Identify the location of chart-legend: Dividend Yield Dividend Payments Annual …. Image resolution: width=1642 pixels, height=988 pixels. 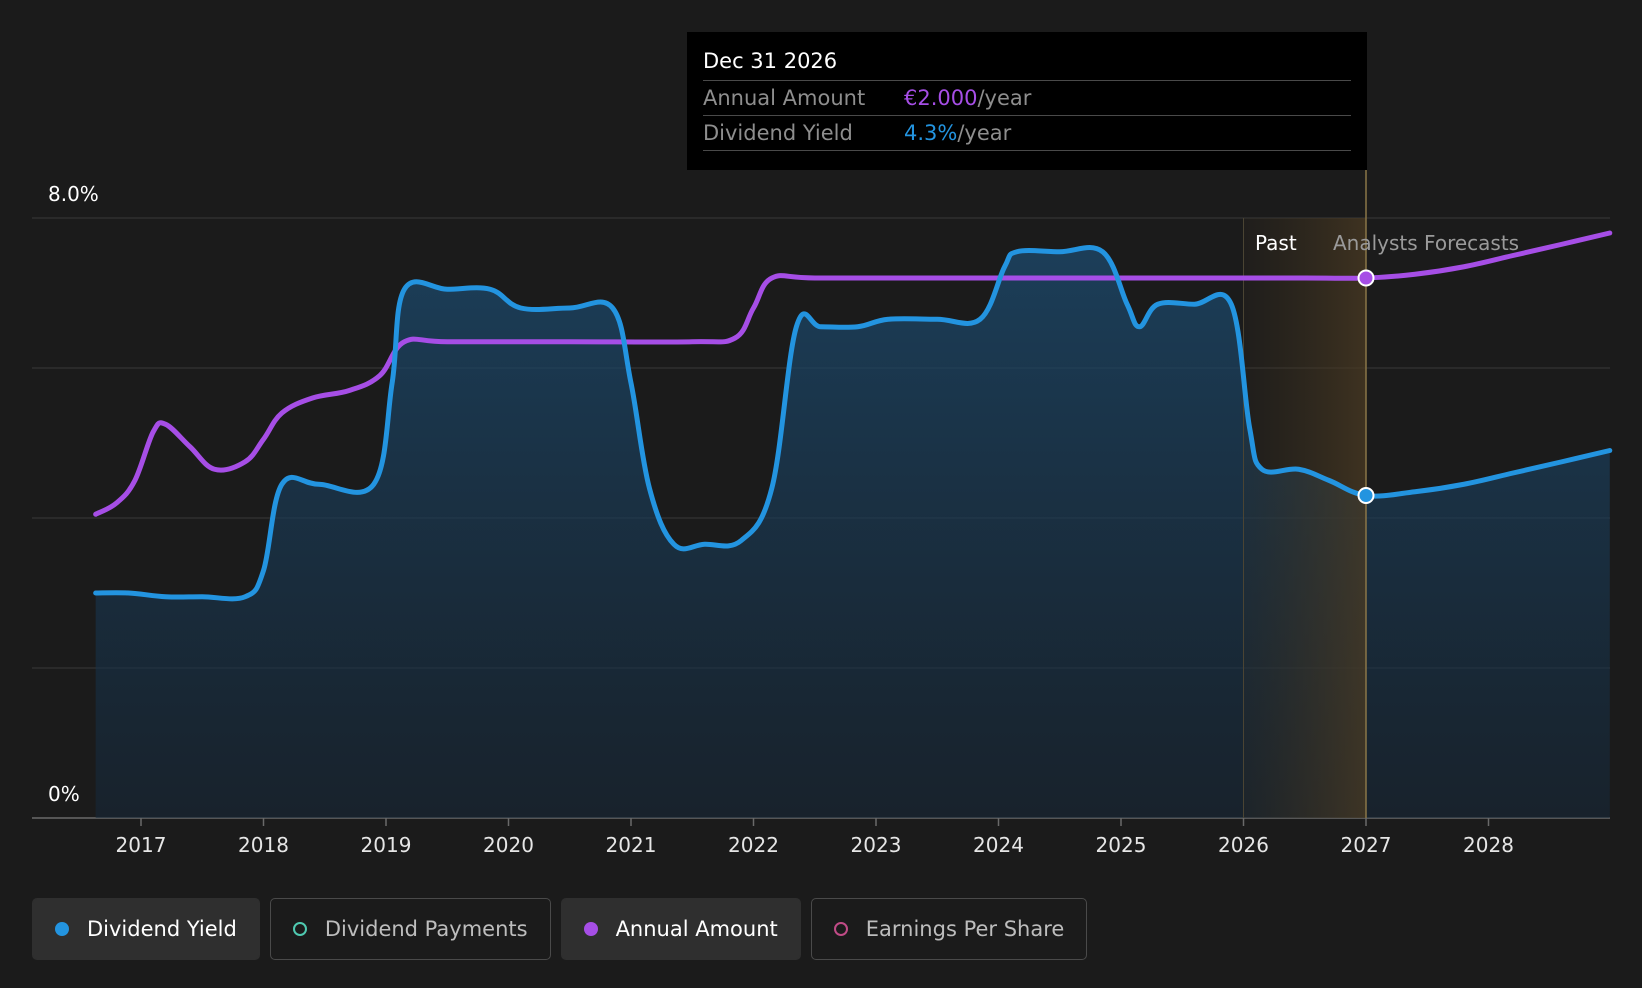
(560, 929).